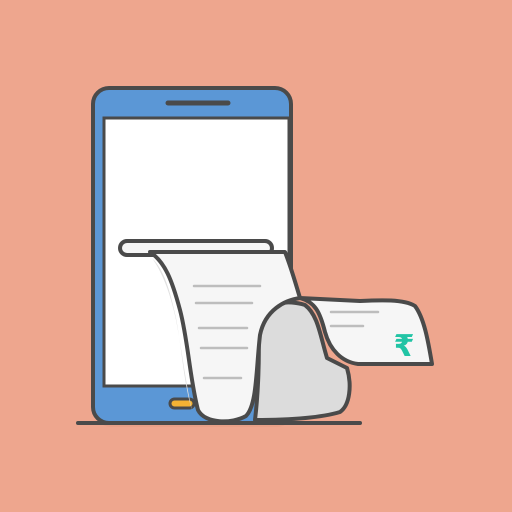  What do you see at coordinates (404, 346) in the screenshot?
I see `rupee-icon: ₹` at bounding box center [404, 346].